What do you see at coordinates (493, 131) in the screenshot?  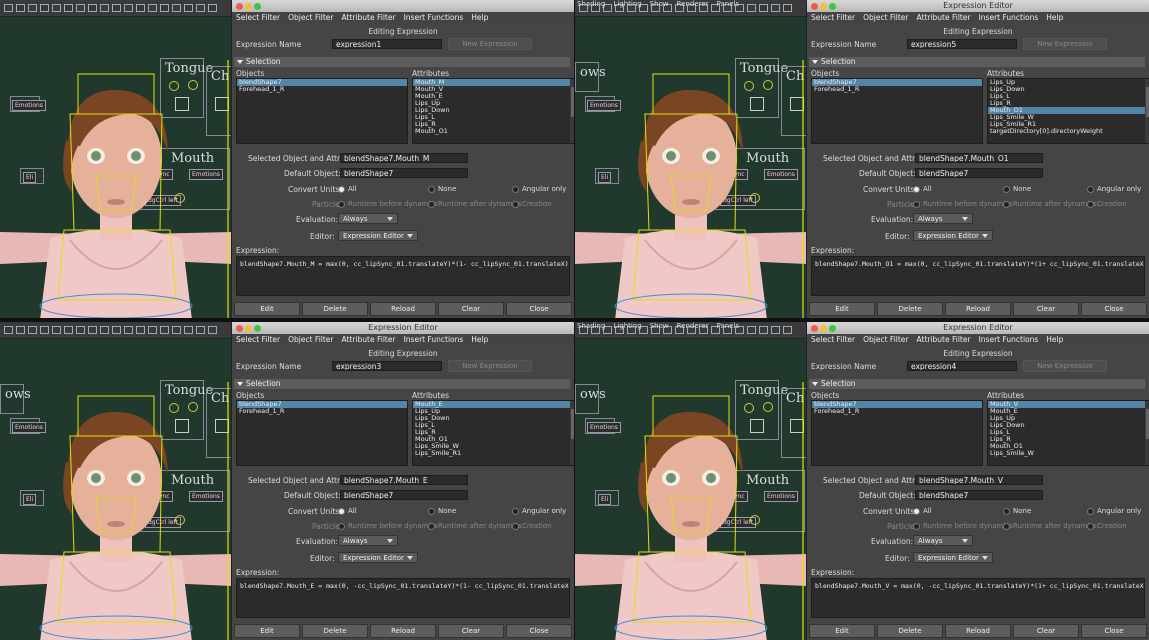 I see `attribute-list-item: Mouth_O1` at bounding box center [493, 131].